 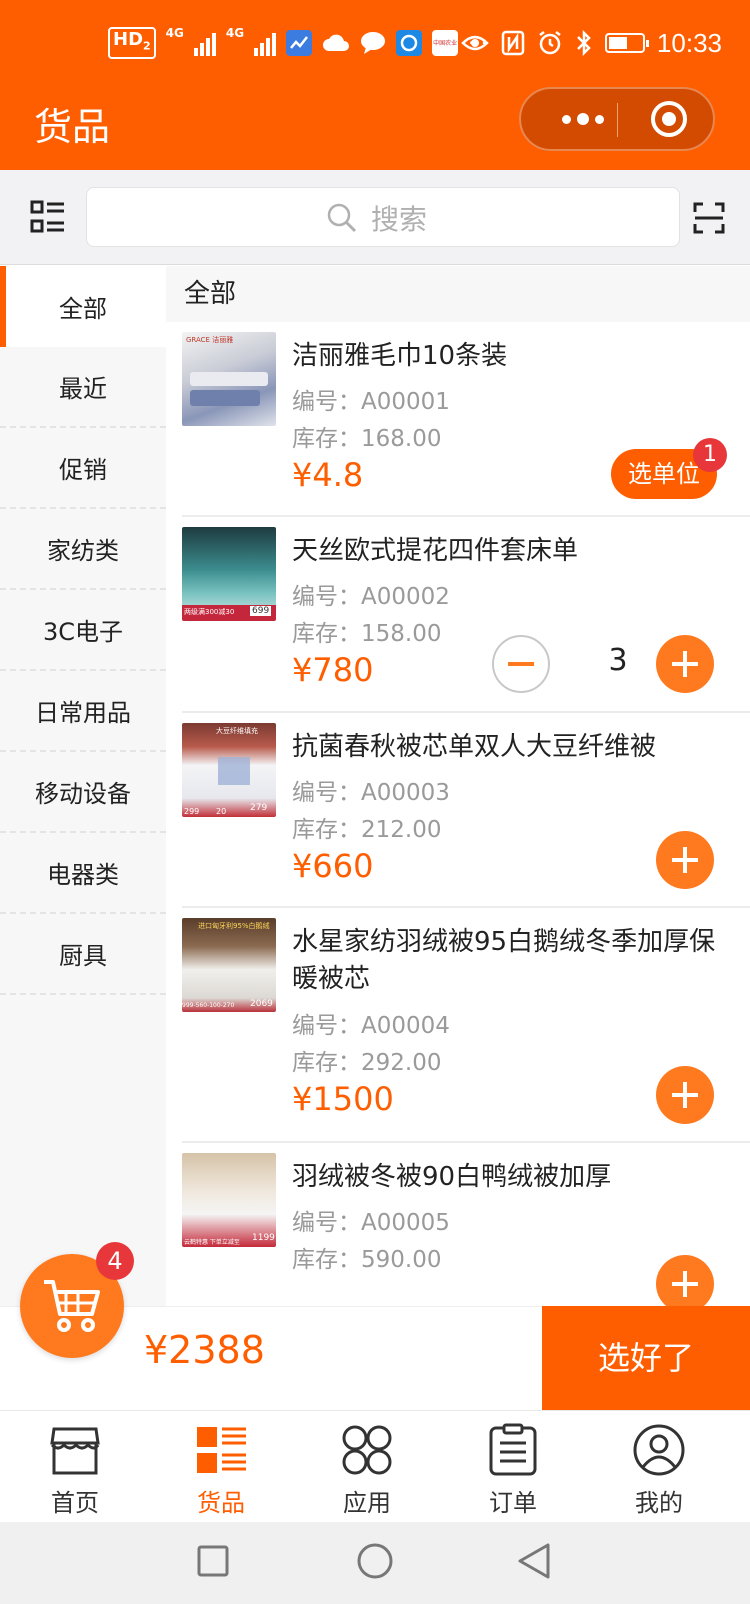 I want to click on home-circle-icon, so click(x=375, y=1561).